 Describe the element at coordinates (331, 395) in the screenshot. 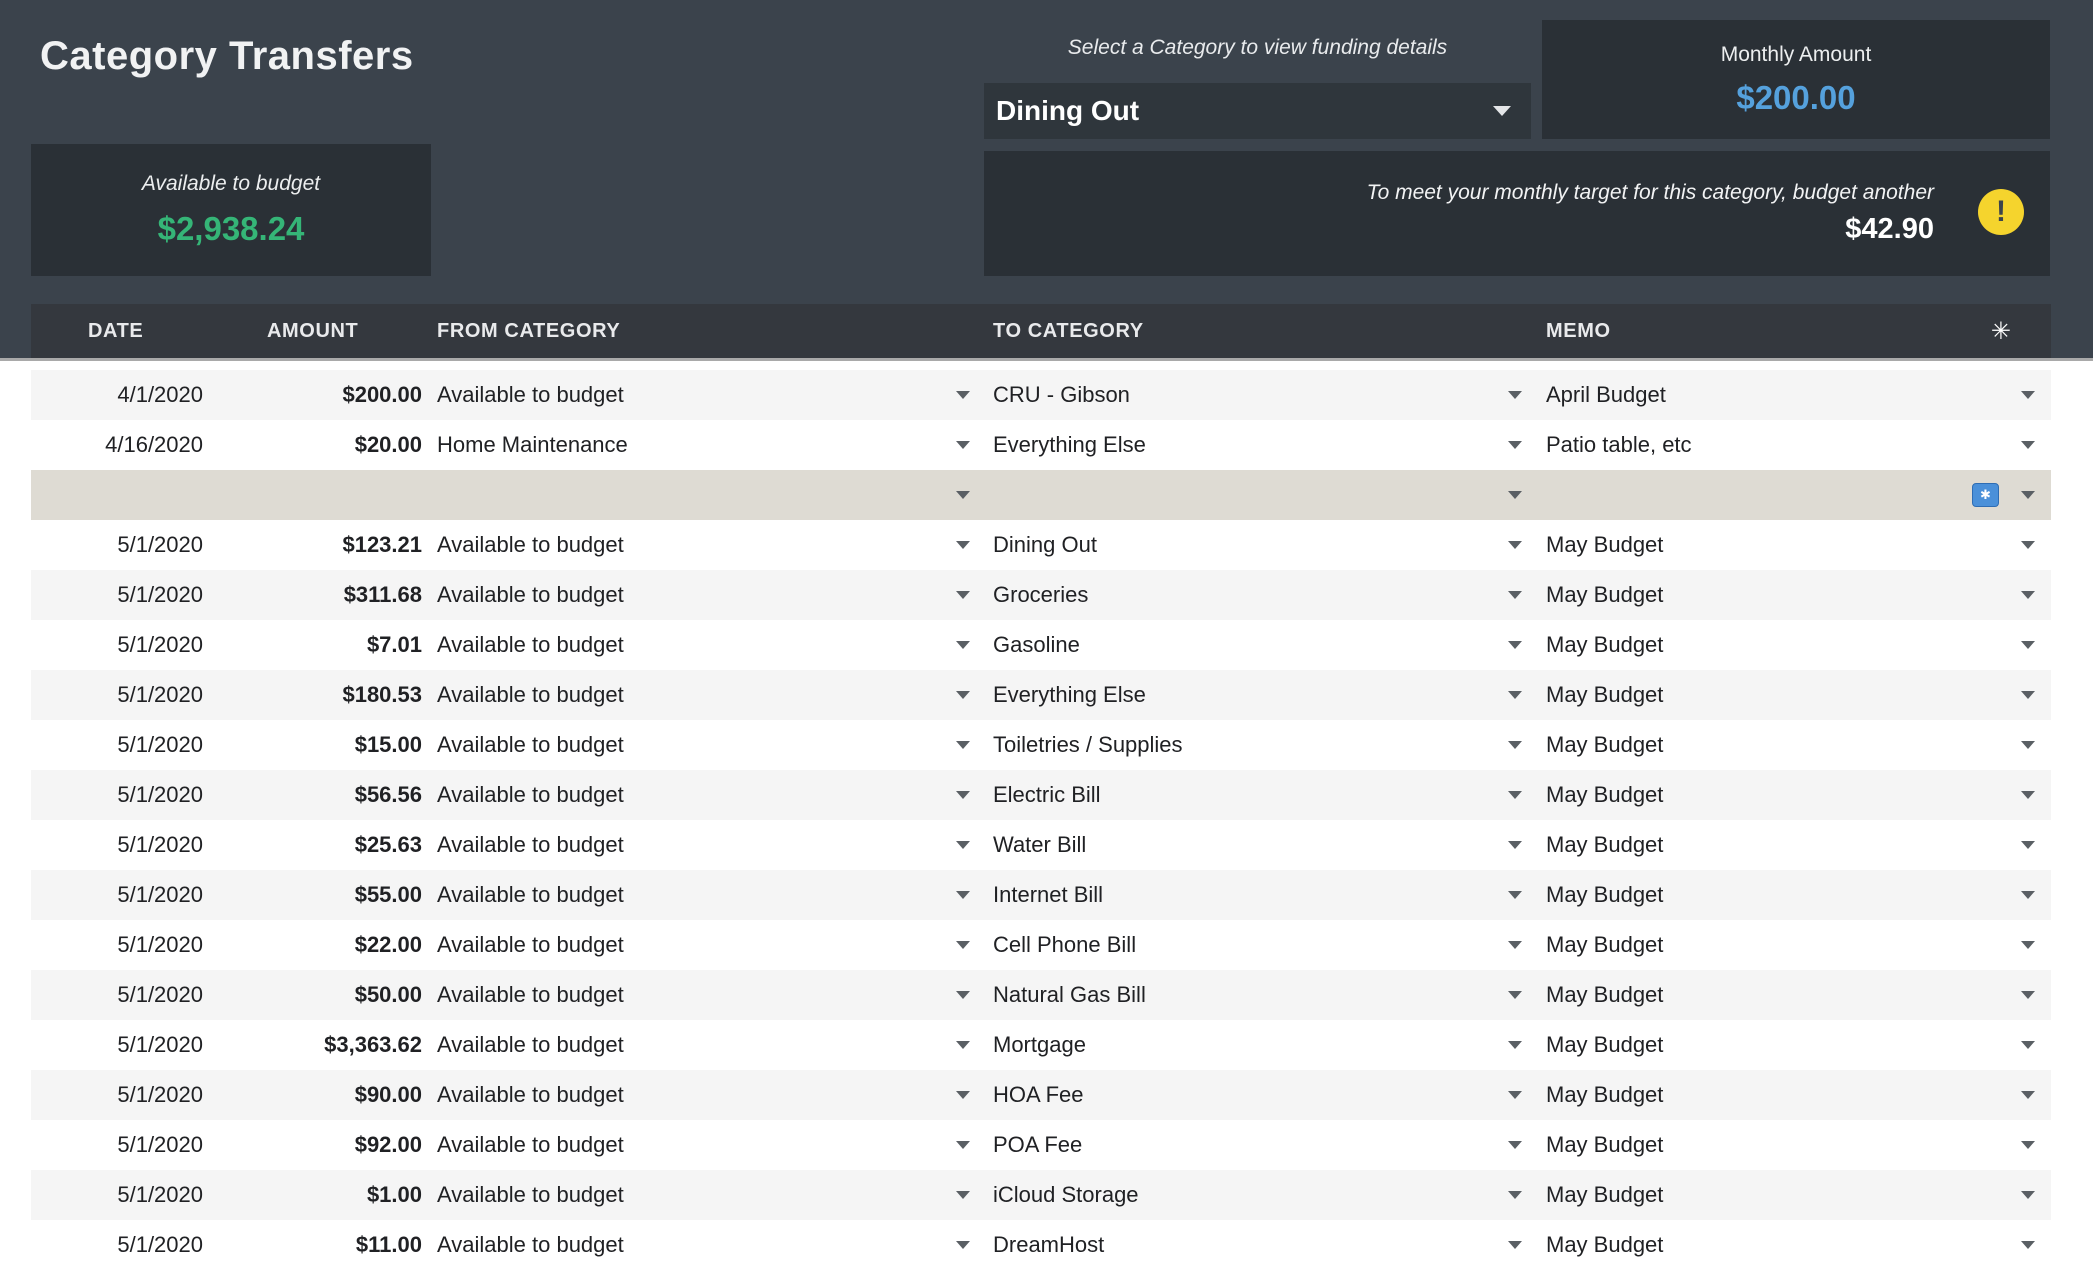

I see `amount-cell: $200.00` at that location.